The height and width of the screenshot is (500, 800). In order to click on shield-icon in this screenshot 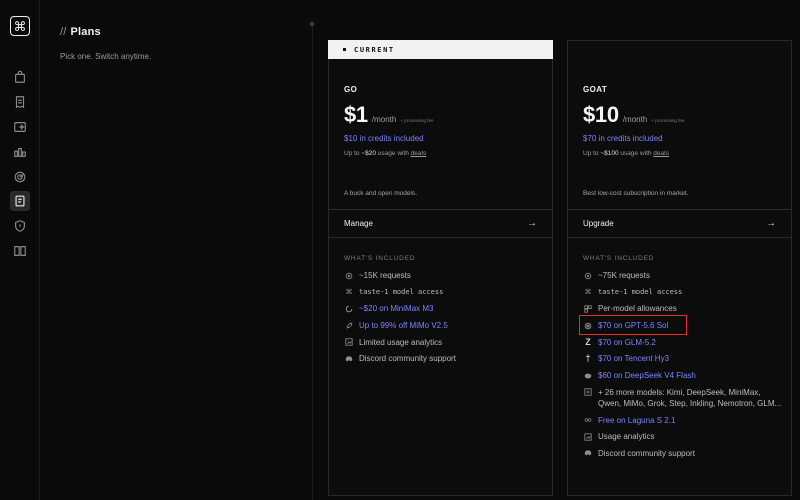, I will do `click(20, 226)`.